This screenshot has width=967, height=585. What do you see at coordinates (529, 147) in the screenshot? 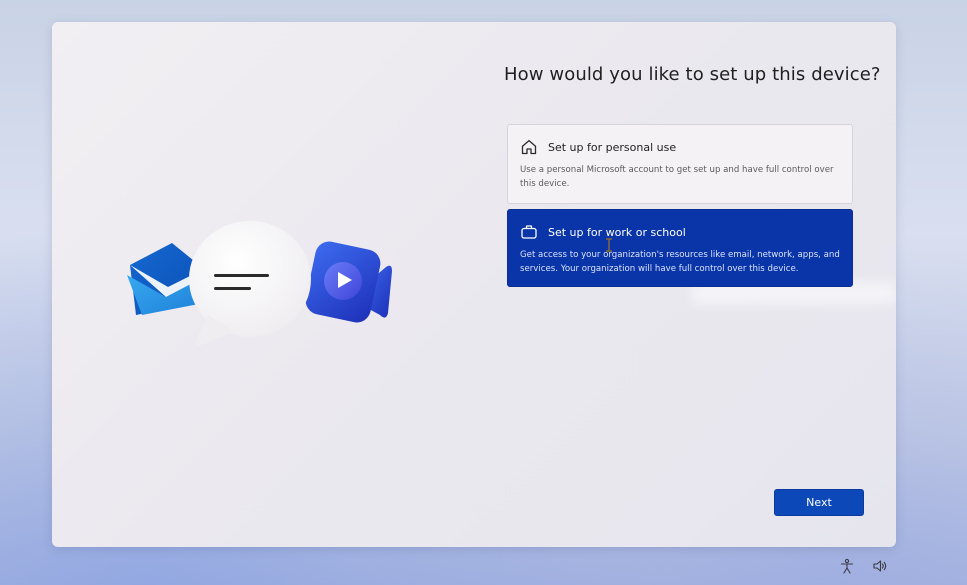
I see `home-icon` at bounding box center [529, 147].